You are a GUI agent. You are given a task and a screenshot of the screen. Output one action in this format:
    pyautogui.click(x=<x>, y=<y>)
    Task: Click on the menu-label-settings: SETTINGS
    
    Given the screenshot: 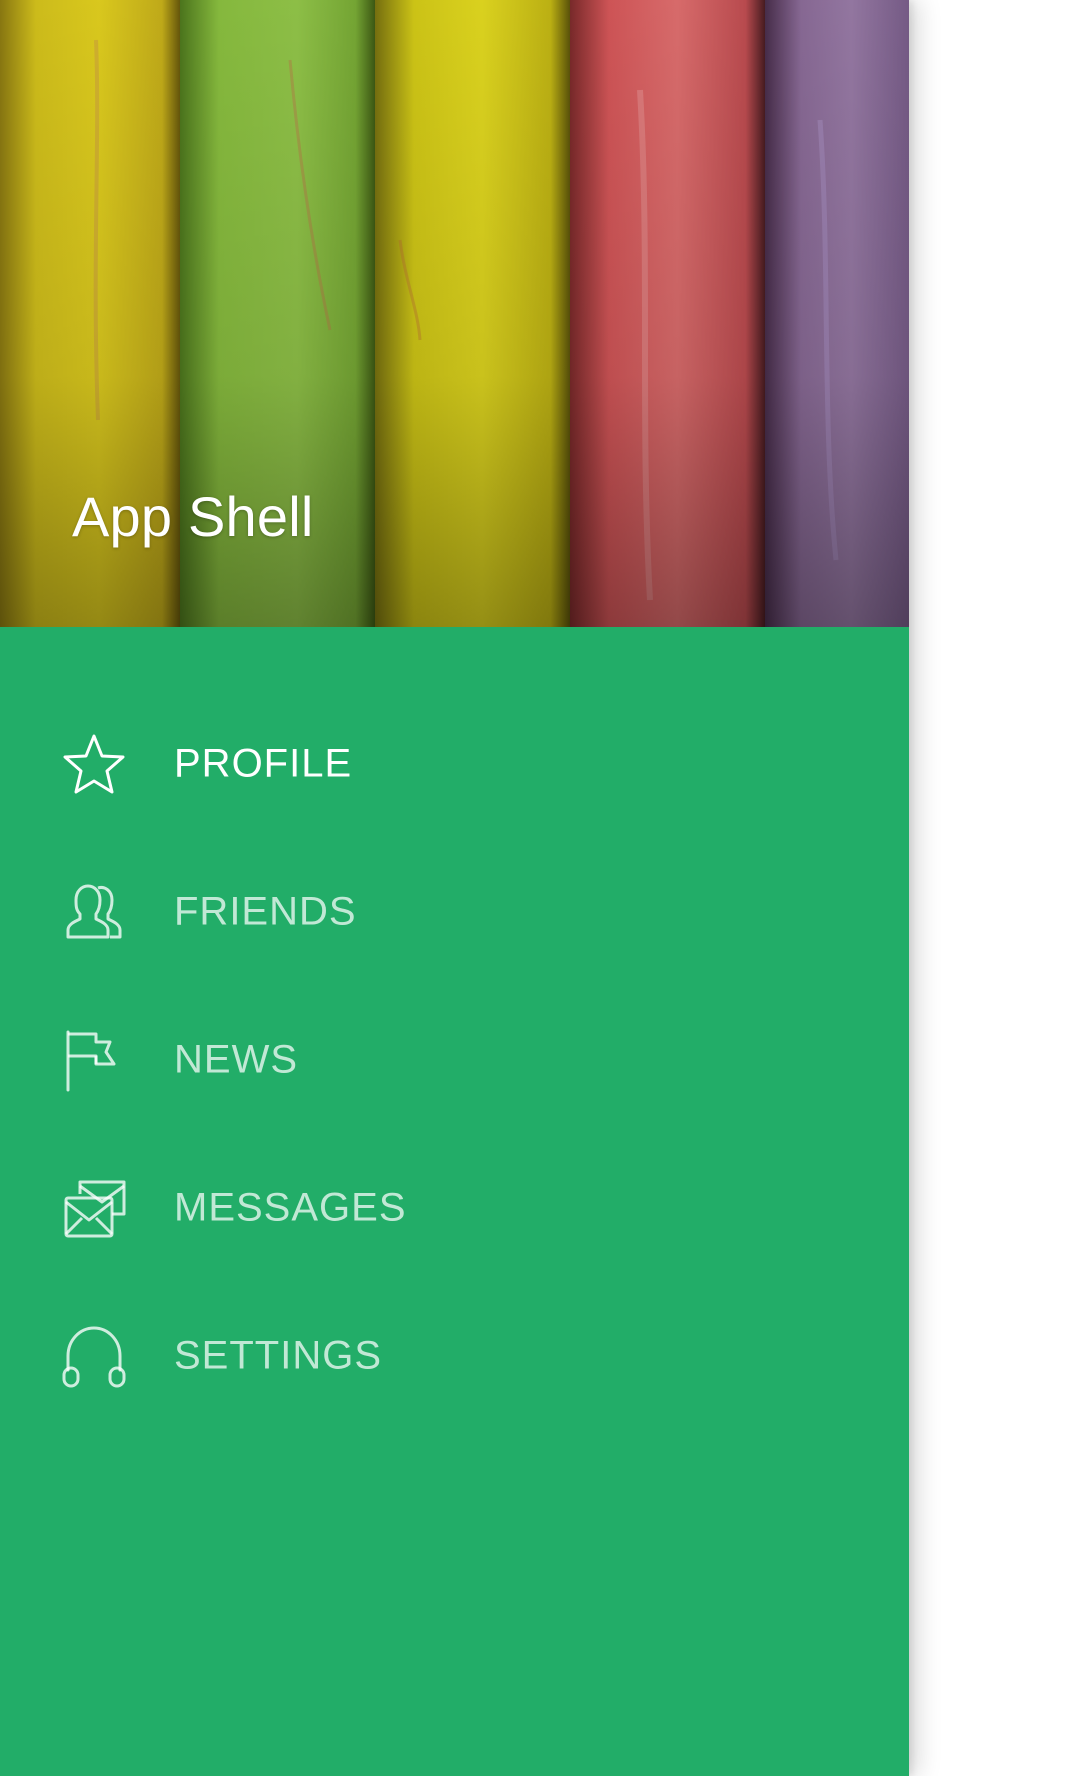 What is the action you would take?
    pyautogui.click(x=278, y=1355)
    